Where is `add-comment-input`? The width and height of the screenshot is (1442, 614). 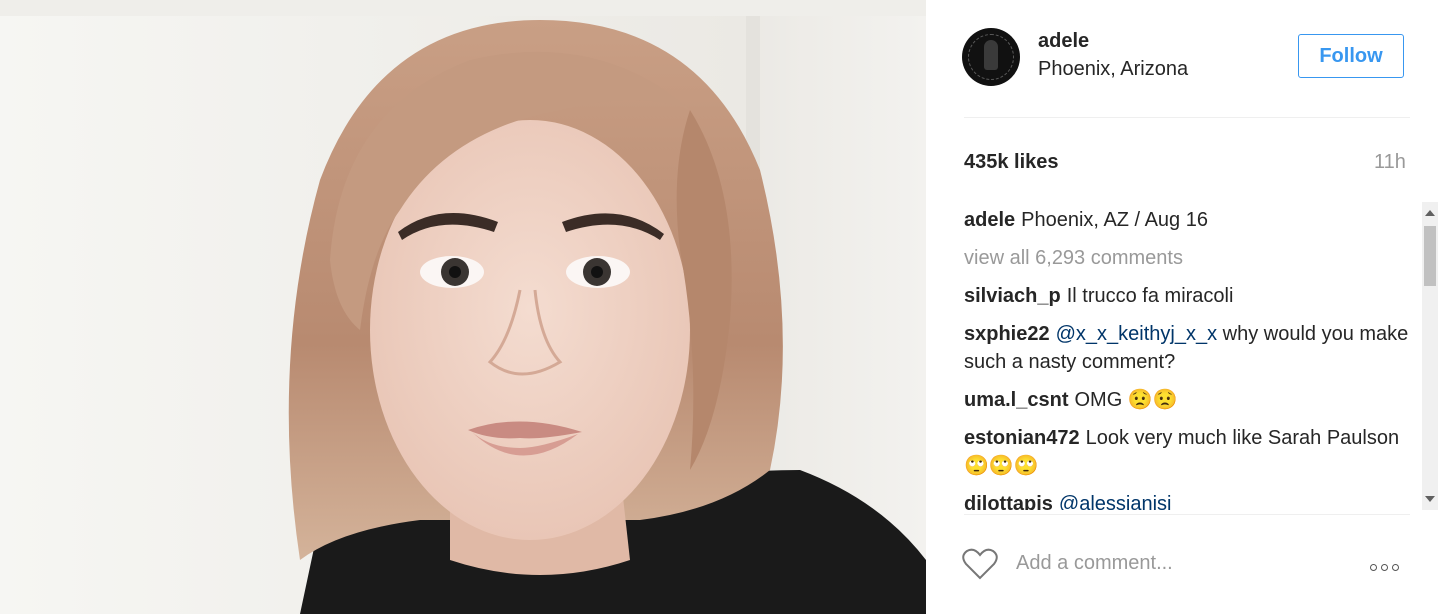 add-comment-input is located at coordinates (1181, 563).